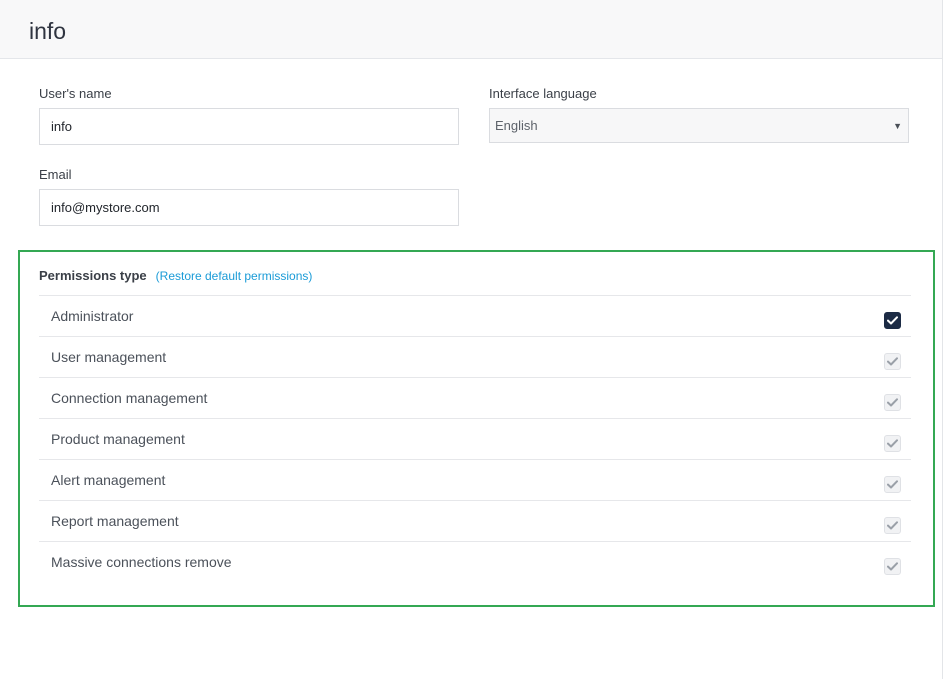  What do you see at coordinates (108, 480) in the screenshot?
I see `permission-label: Alert management` at bounding box center [108, 480].